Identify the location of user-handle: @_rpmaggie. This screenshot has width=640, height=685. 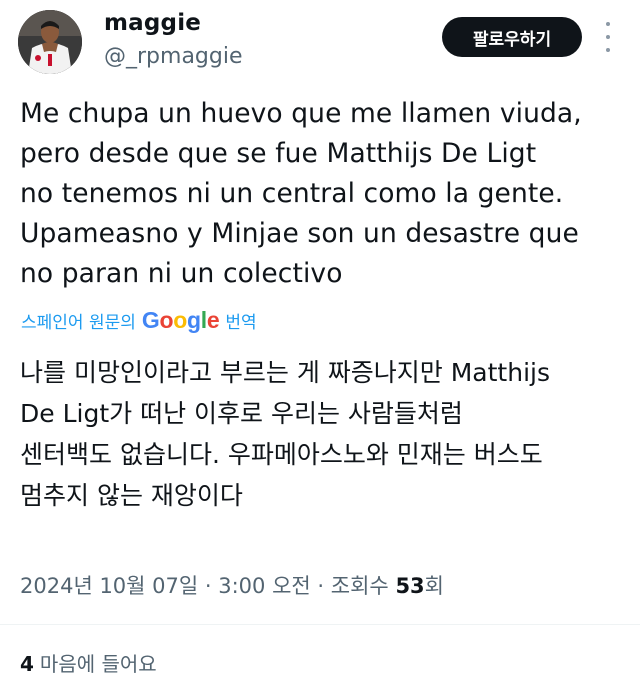
(173, 56).